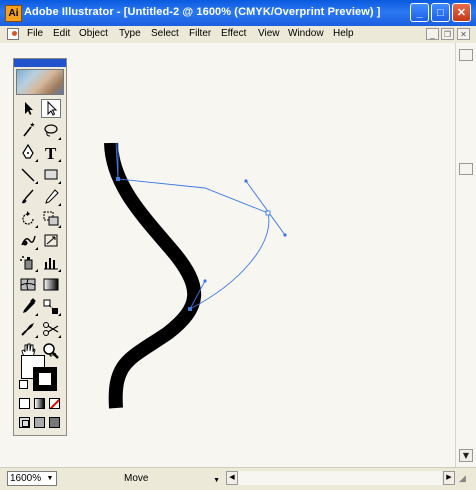 Image resolution: width=476 pixels, height=490 pixels. I want to click on paintbrush-tool, so click(28, 196).